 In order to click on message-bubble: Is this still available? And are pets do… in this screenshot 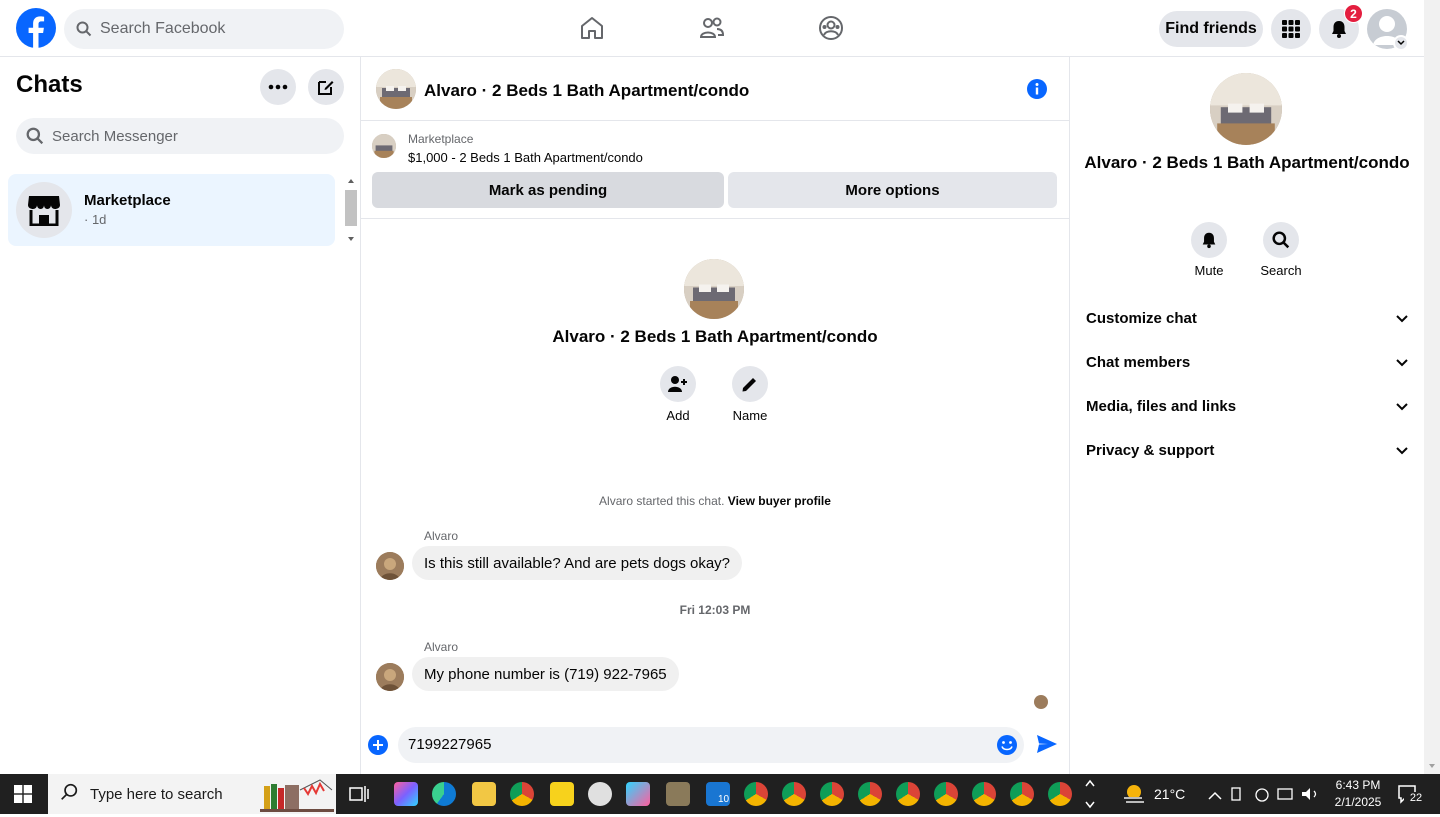, I will do `click(577, 563)`.